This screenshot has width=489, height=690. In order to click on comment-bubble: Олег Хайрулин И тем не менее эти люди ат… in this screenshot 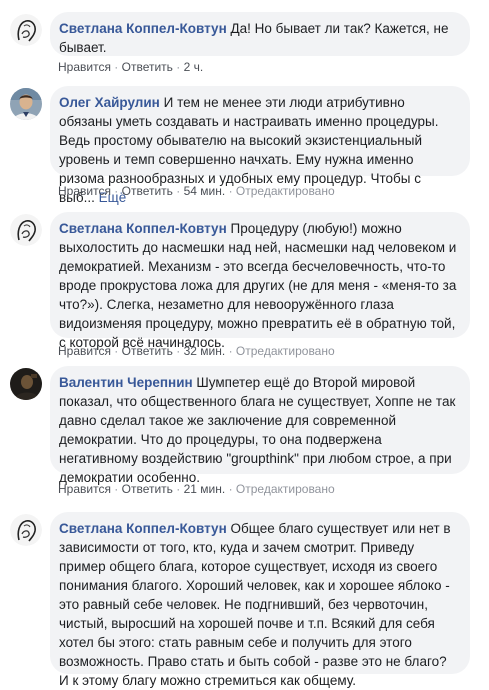, I will do `click(260, 145)`.